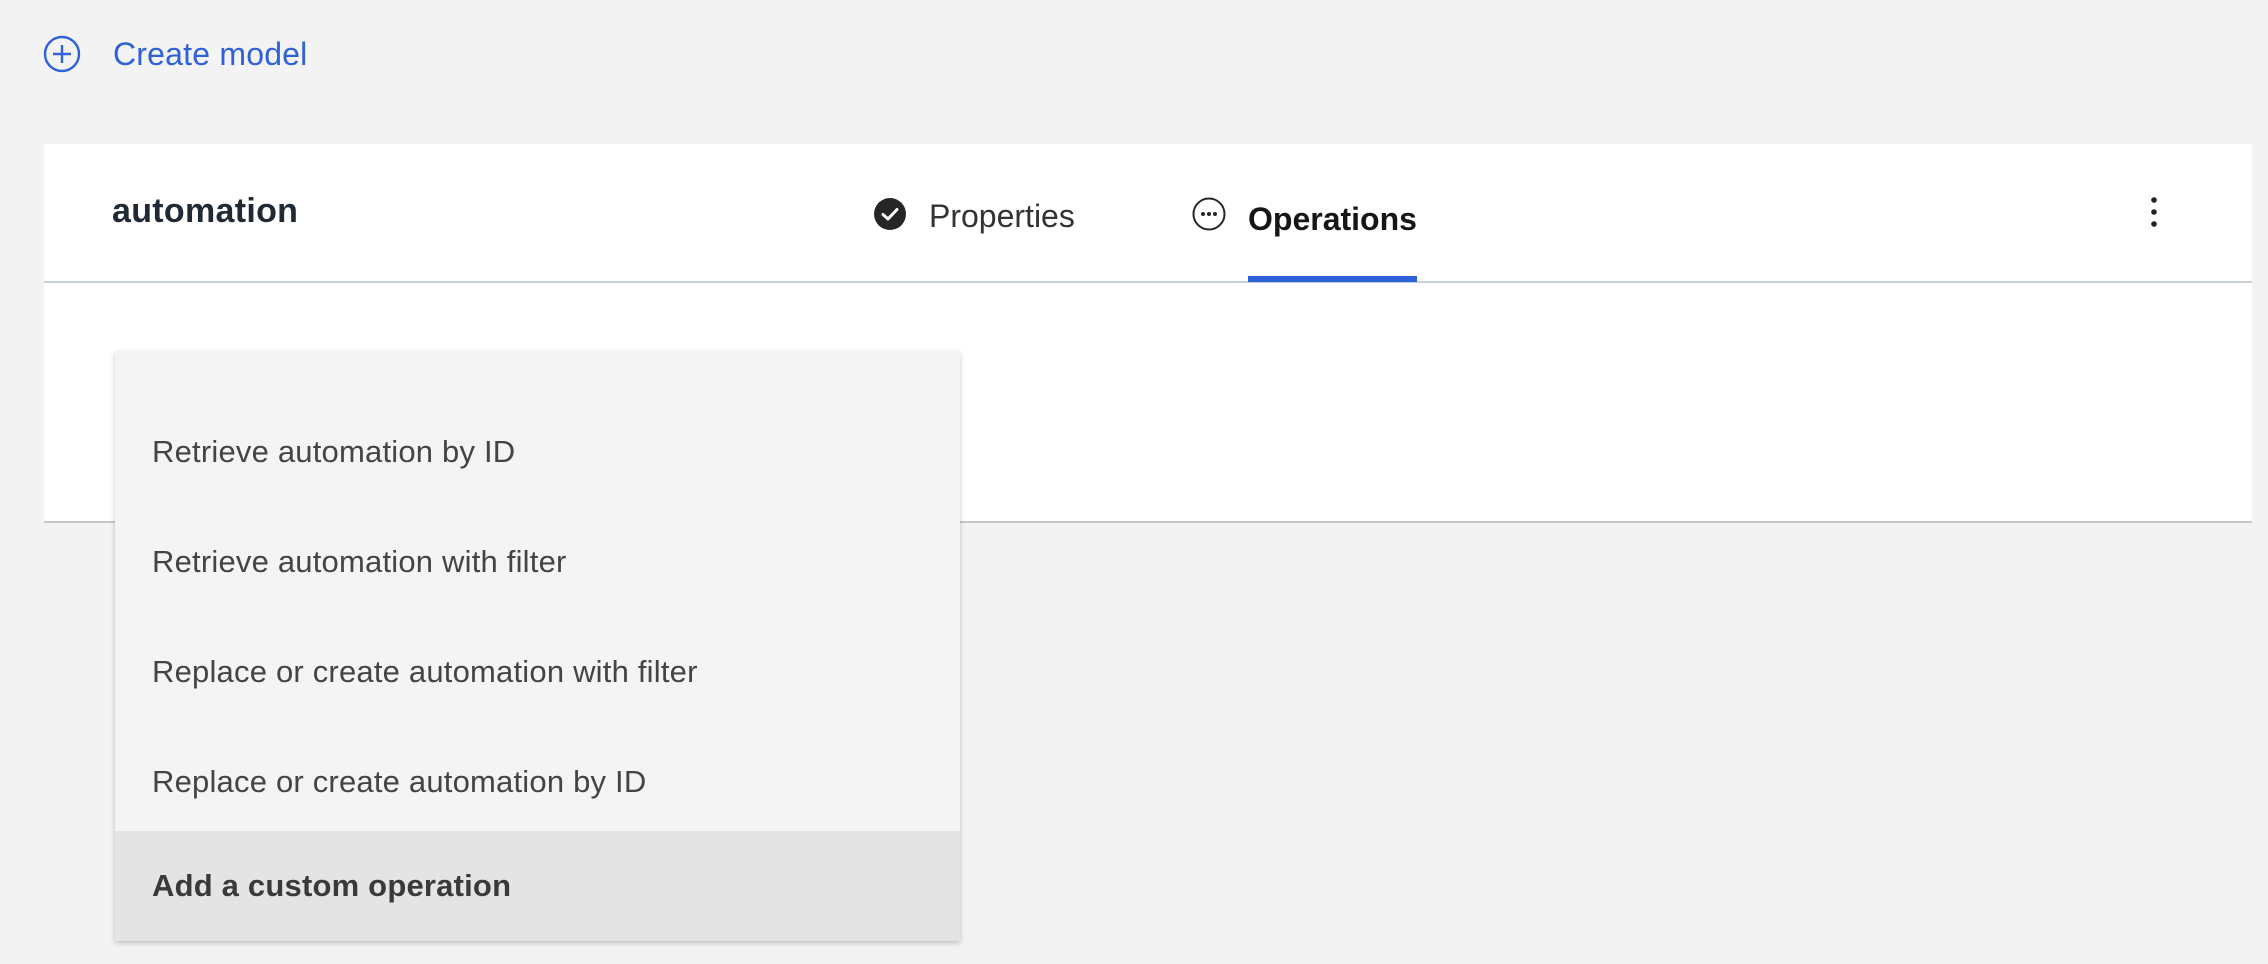 This screenshot has width=2268, height=964. What do you see at coordinates (205, 211) in the screenshot?
I see `model-title: automation` at bounding box center [205, 211].